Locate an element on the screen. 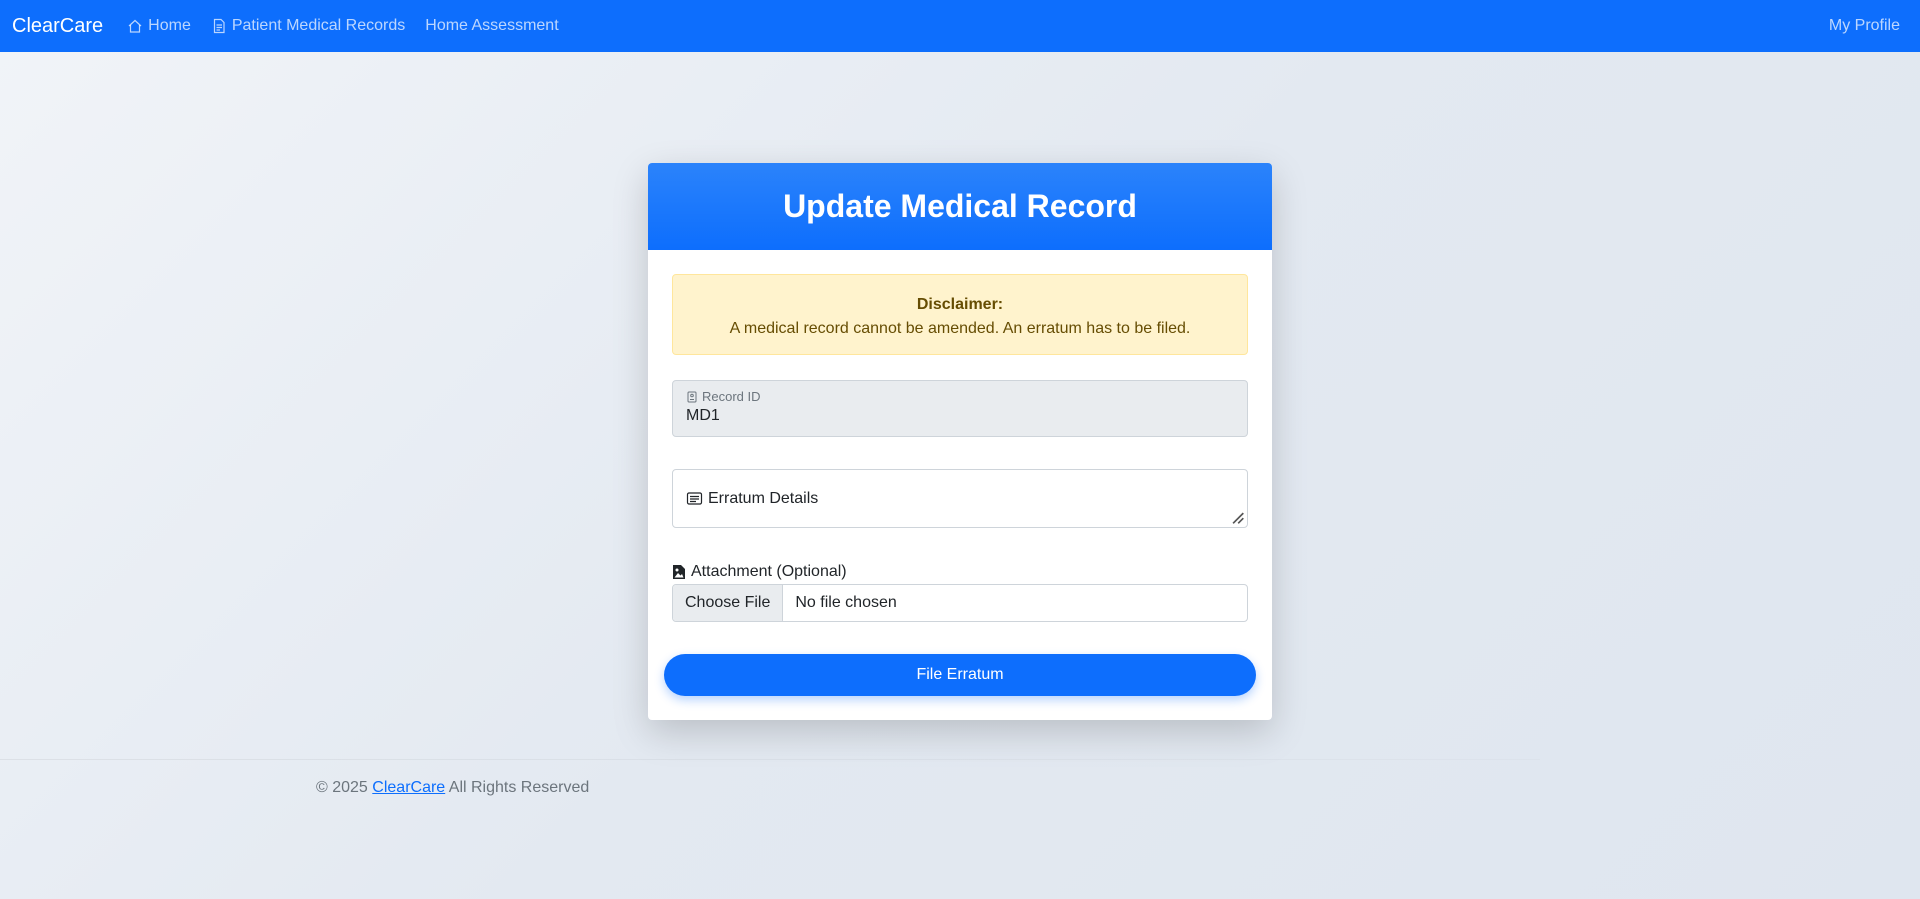 This screenshot has width=1920, height=899. attachment-label-text: Attachment (Optional) is located at coordinates (769, 571).